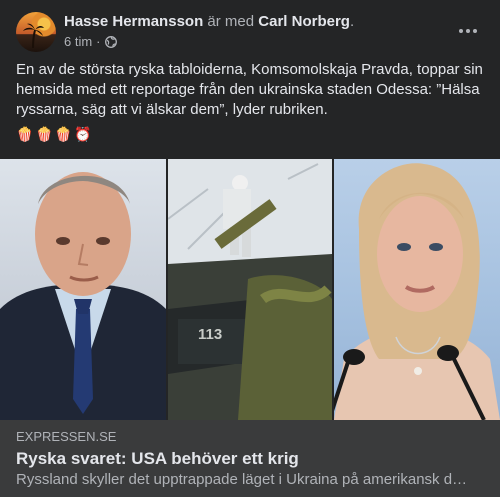 Image resolution: width=500 pixels, height=497 pixels. I want to click on post-meta: 6 tim ·, so click(90, 42).